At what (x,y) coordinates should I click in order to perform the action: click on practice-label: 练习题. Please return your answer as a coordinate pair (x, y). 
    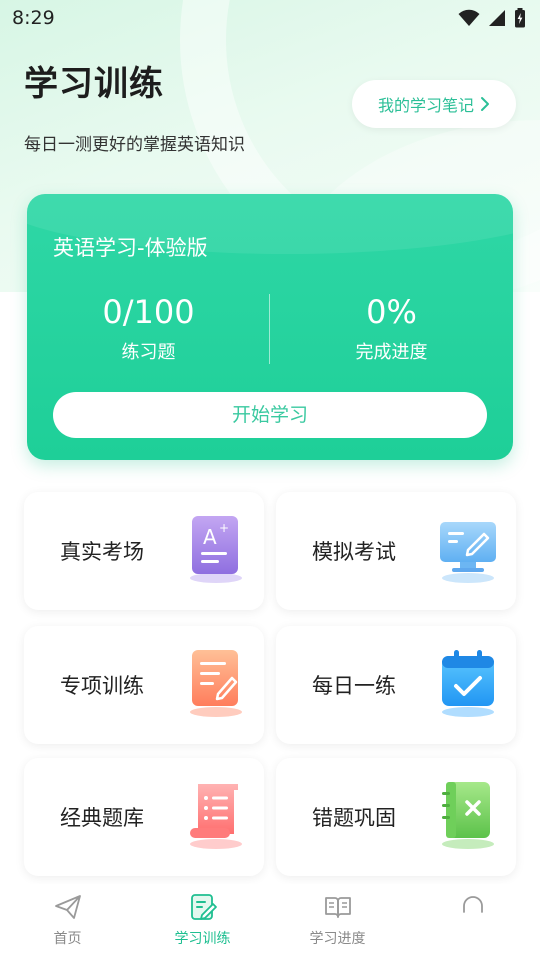
    Looking at the image, I should click on (148, 352).